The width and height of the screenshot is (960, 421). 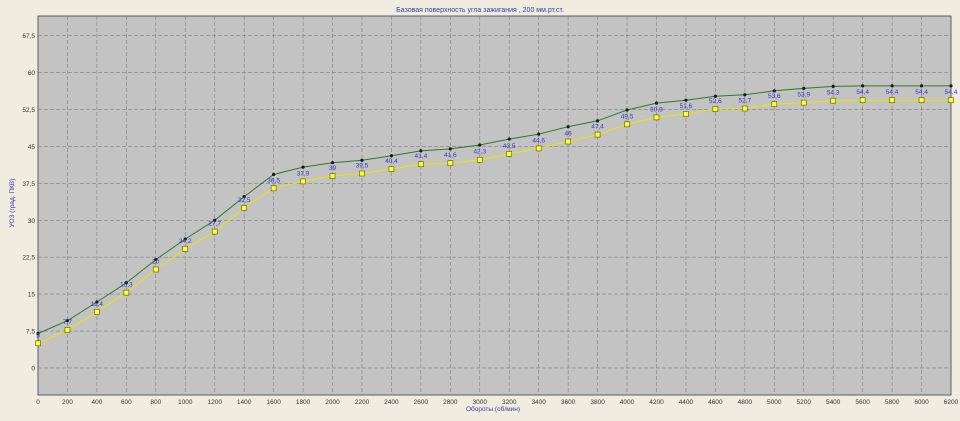 I want to click on data-label: 44,6, so click(x=538, y=140).